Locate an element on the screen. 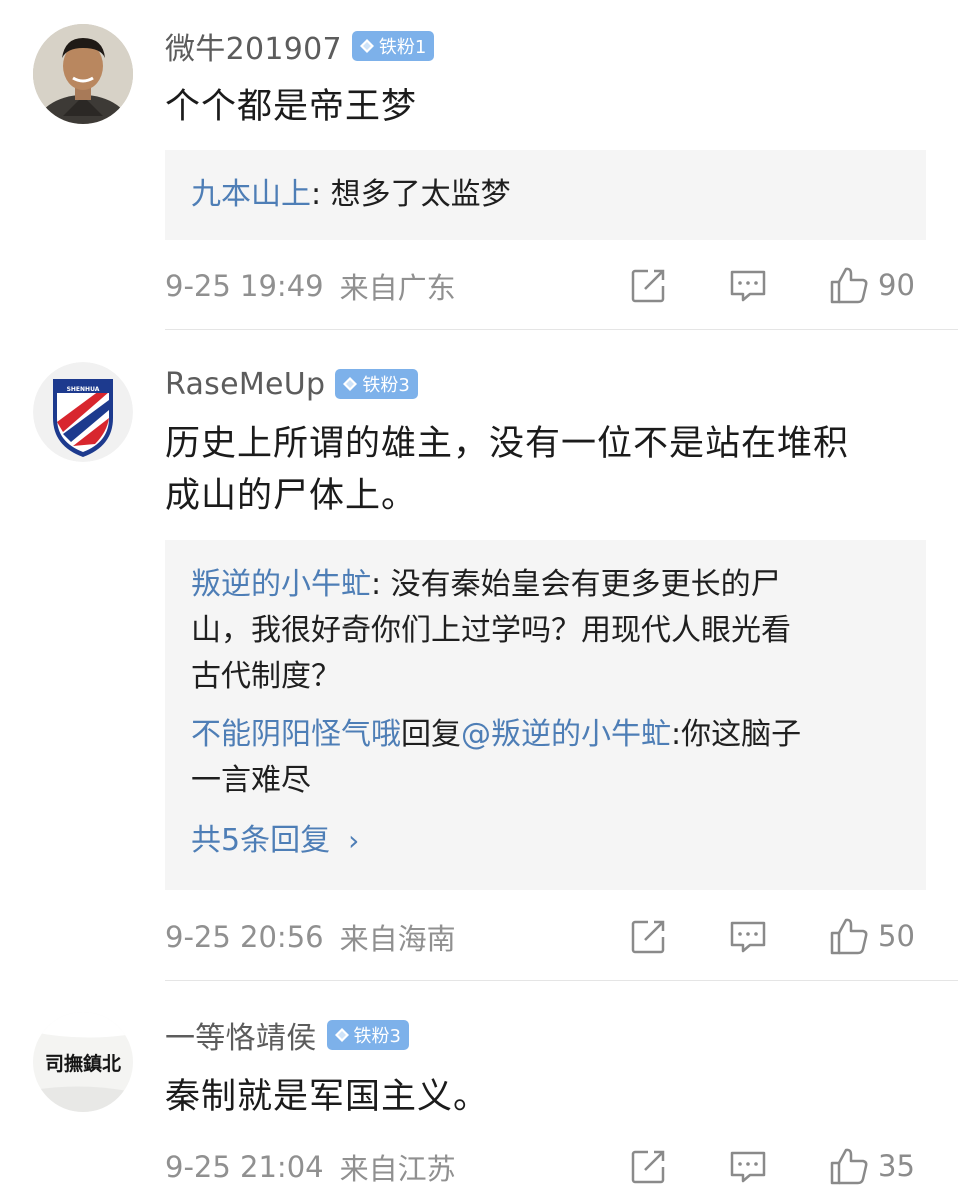 The image size is (958, 1200). username: 一等恪靖侯 is located at coordinates (241, 1035).